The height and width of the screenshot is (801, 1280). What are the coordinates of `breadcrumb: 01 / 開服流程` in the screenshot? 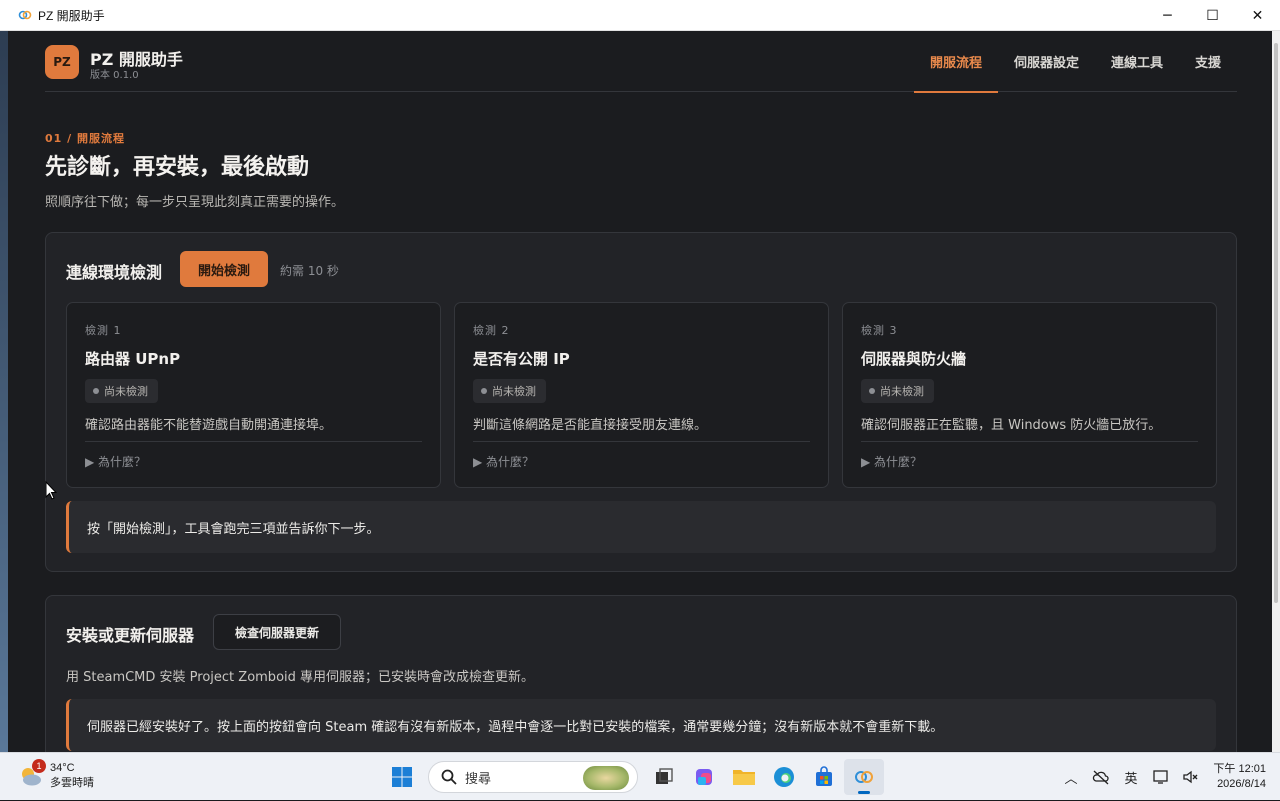 It's located at (85, 138).